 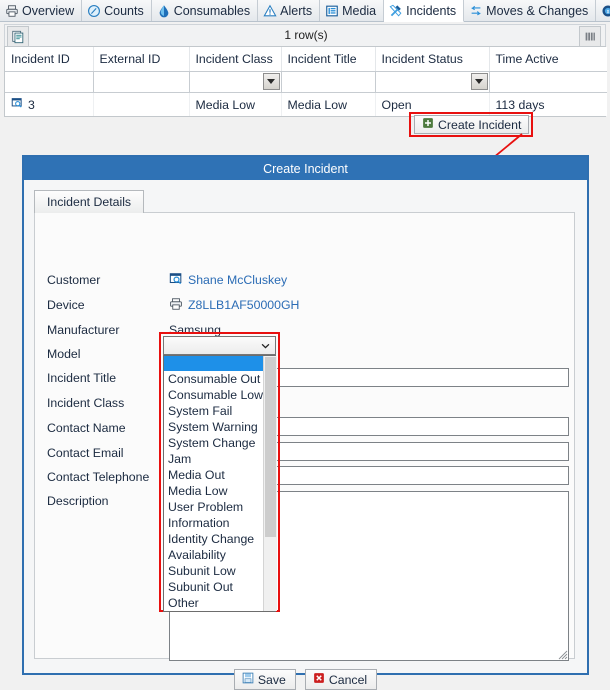 What do you see at coordinates (548, 59) in the screenshot?
I see `col-header-time-active: Time Active` at bounding box center [548, 59].